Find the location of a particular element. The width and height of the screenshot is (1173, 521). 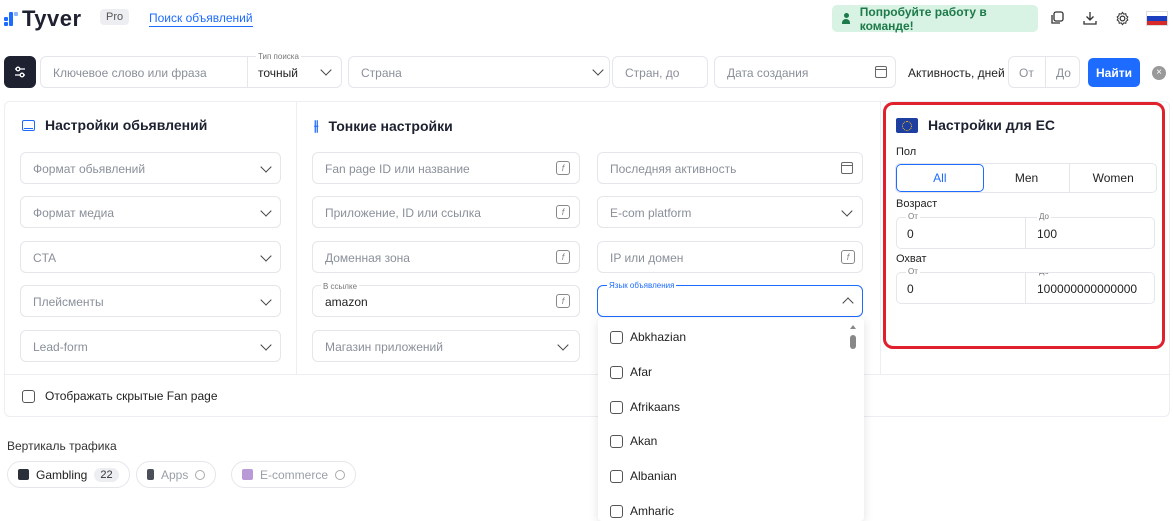

fine-settings-title: ⫲ Тонкие настройки is located at coordinates (383, 125).